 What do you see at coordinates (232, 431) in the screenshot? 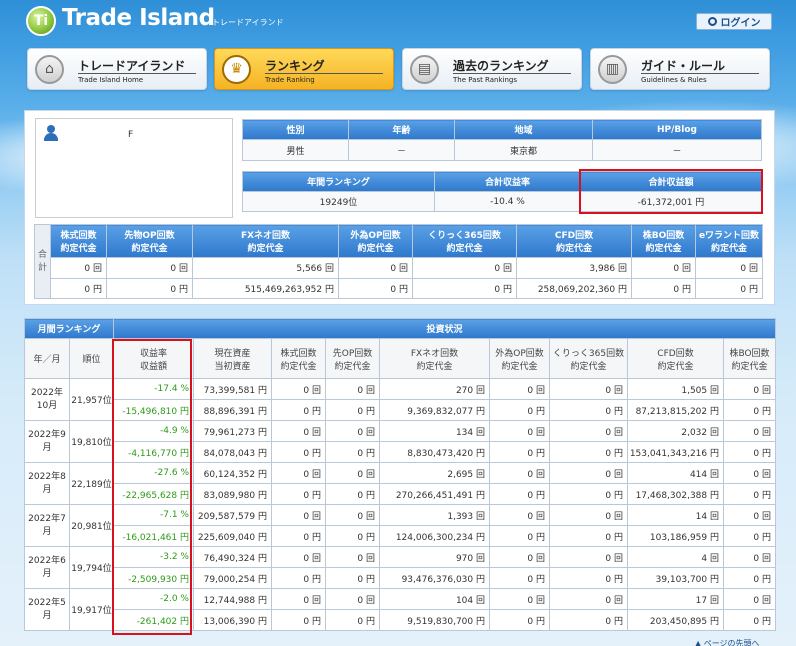
I see `value-cell: 79,961,273 円` at bounding box center [232, 431].